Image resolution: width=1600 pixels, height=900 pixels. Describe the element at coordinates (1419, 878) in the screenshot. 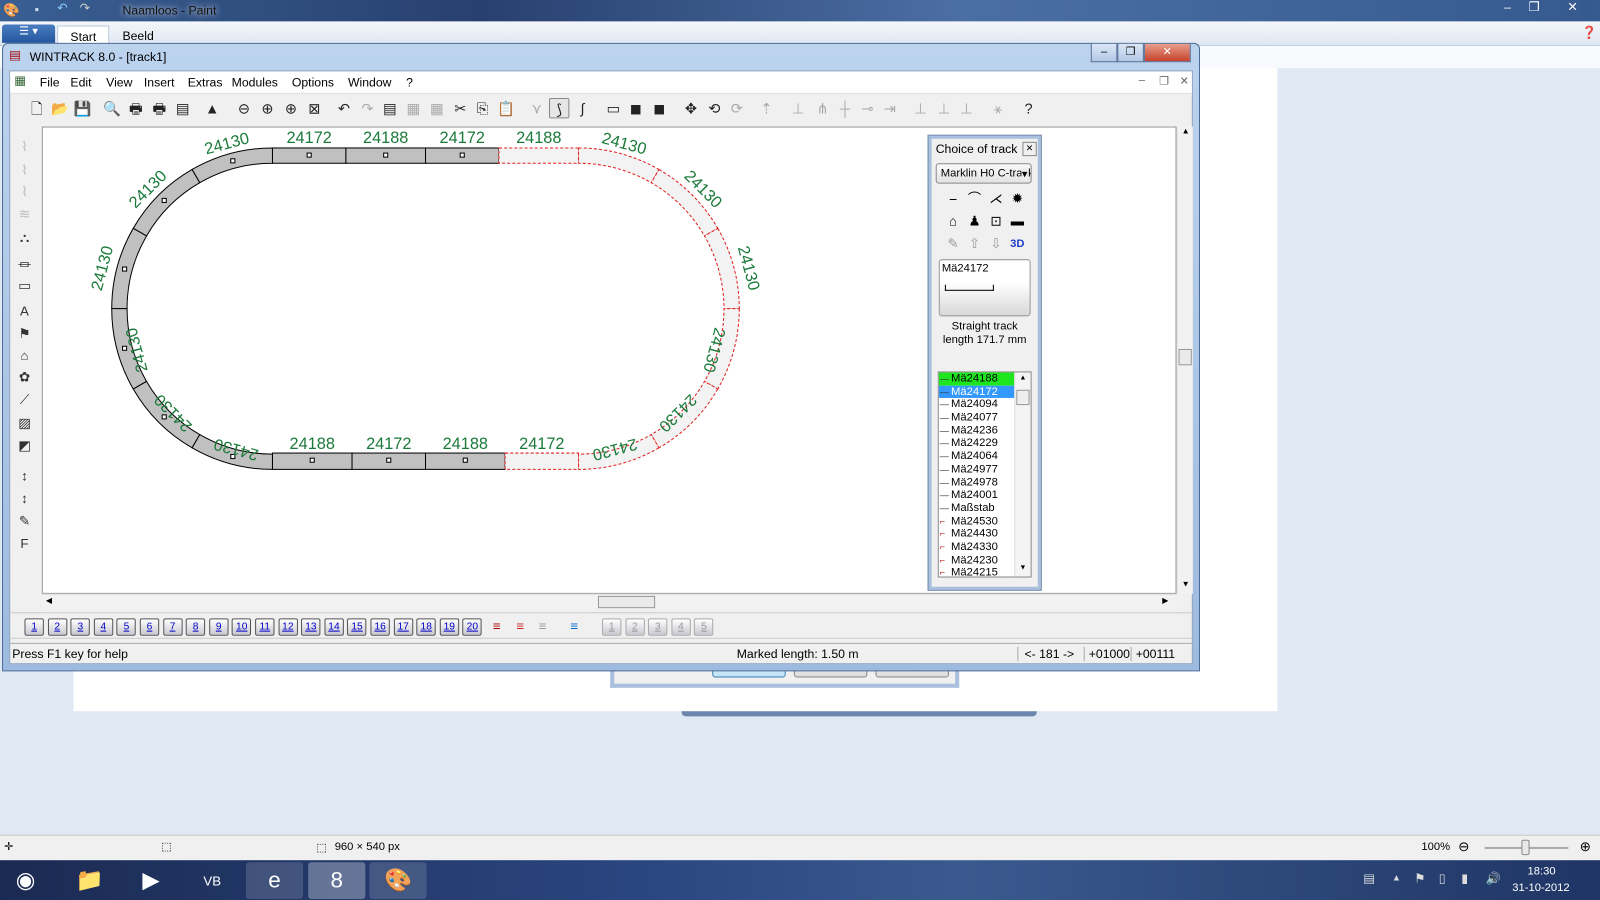

I see `flag-icon: ⚑` at that location.